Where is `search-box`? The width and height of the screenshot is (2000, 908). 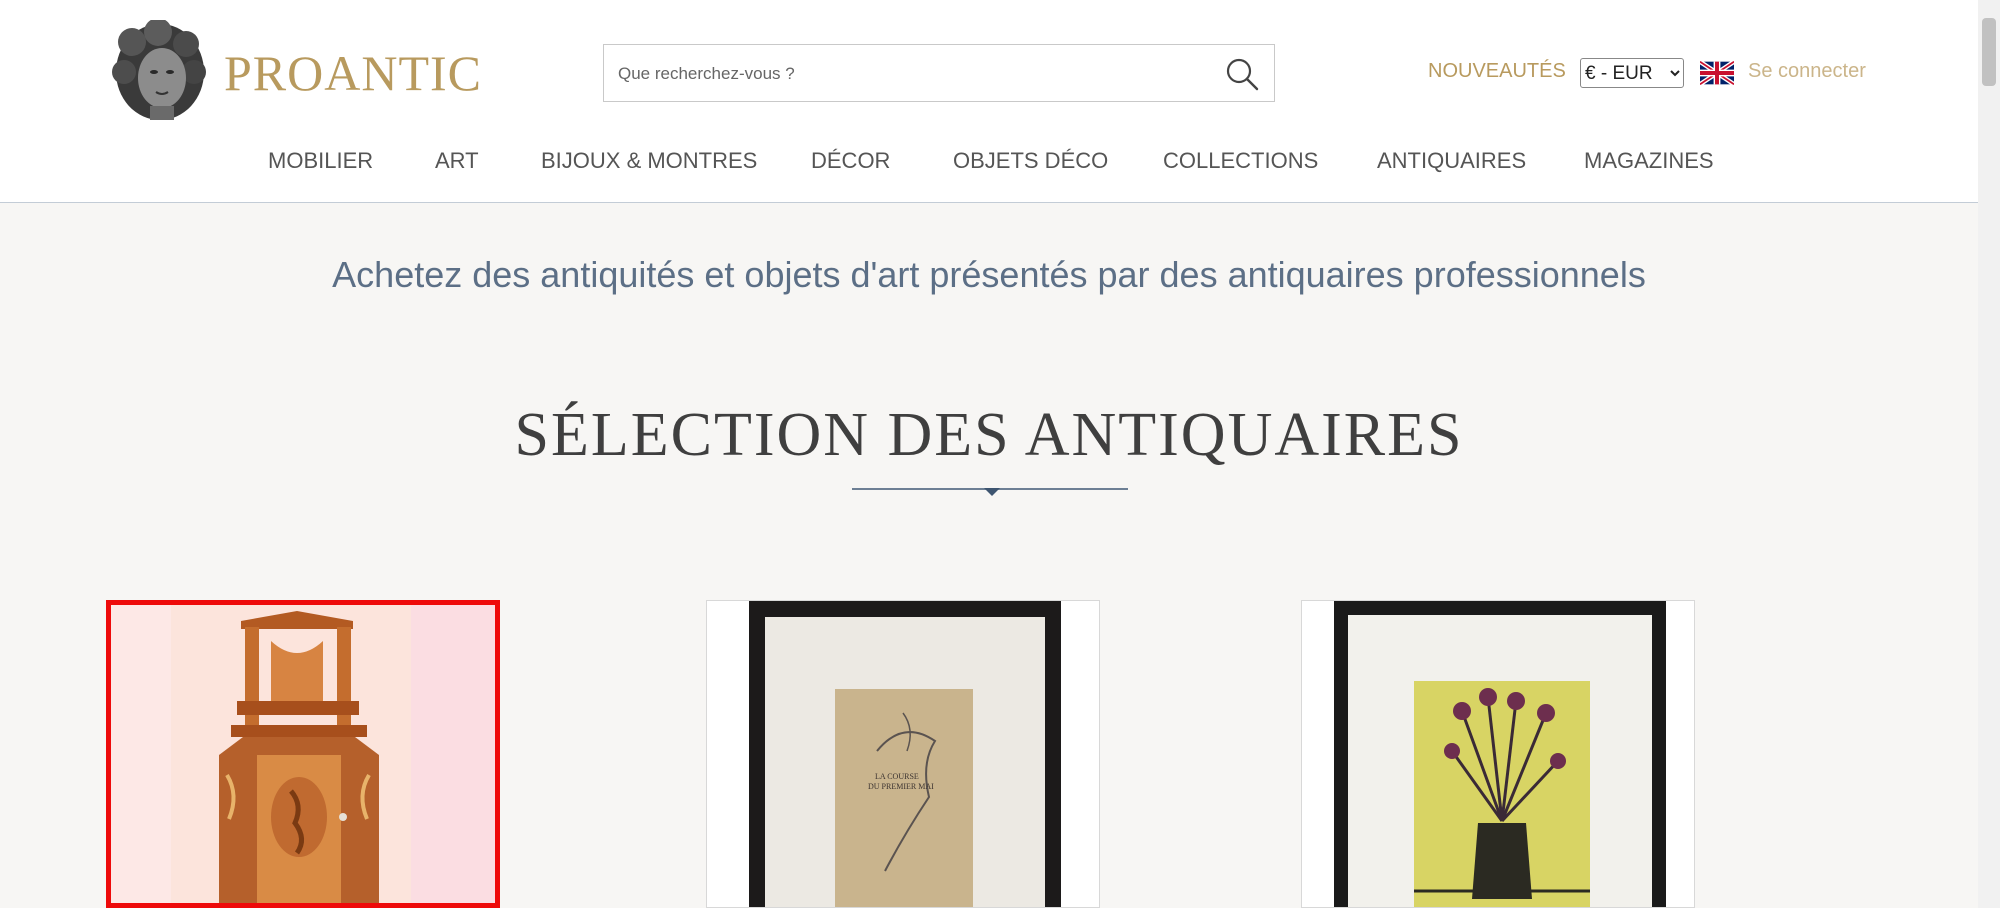 search-box is located at coordinates (939, 73).